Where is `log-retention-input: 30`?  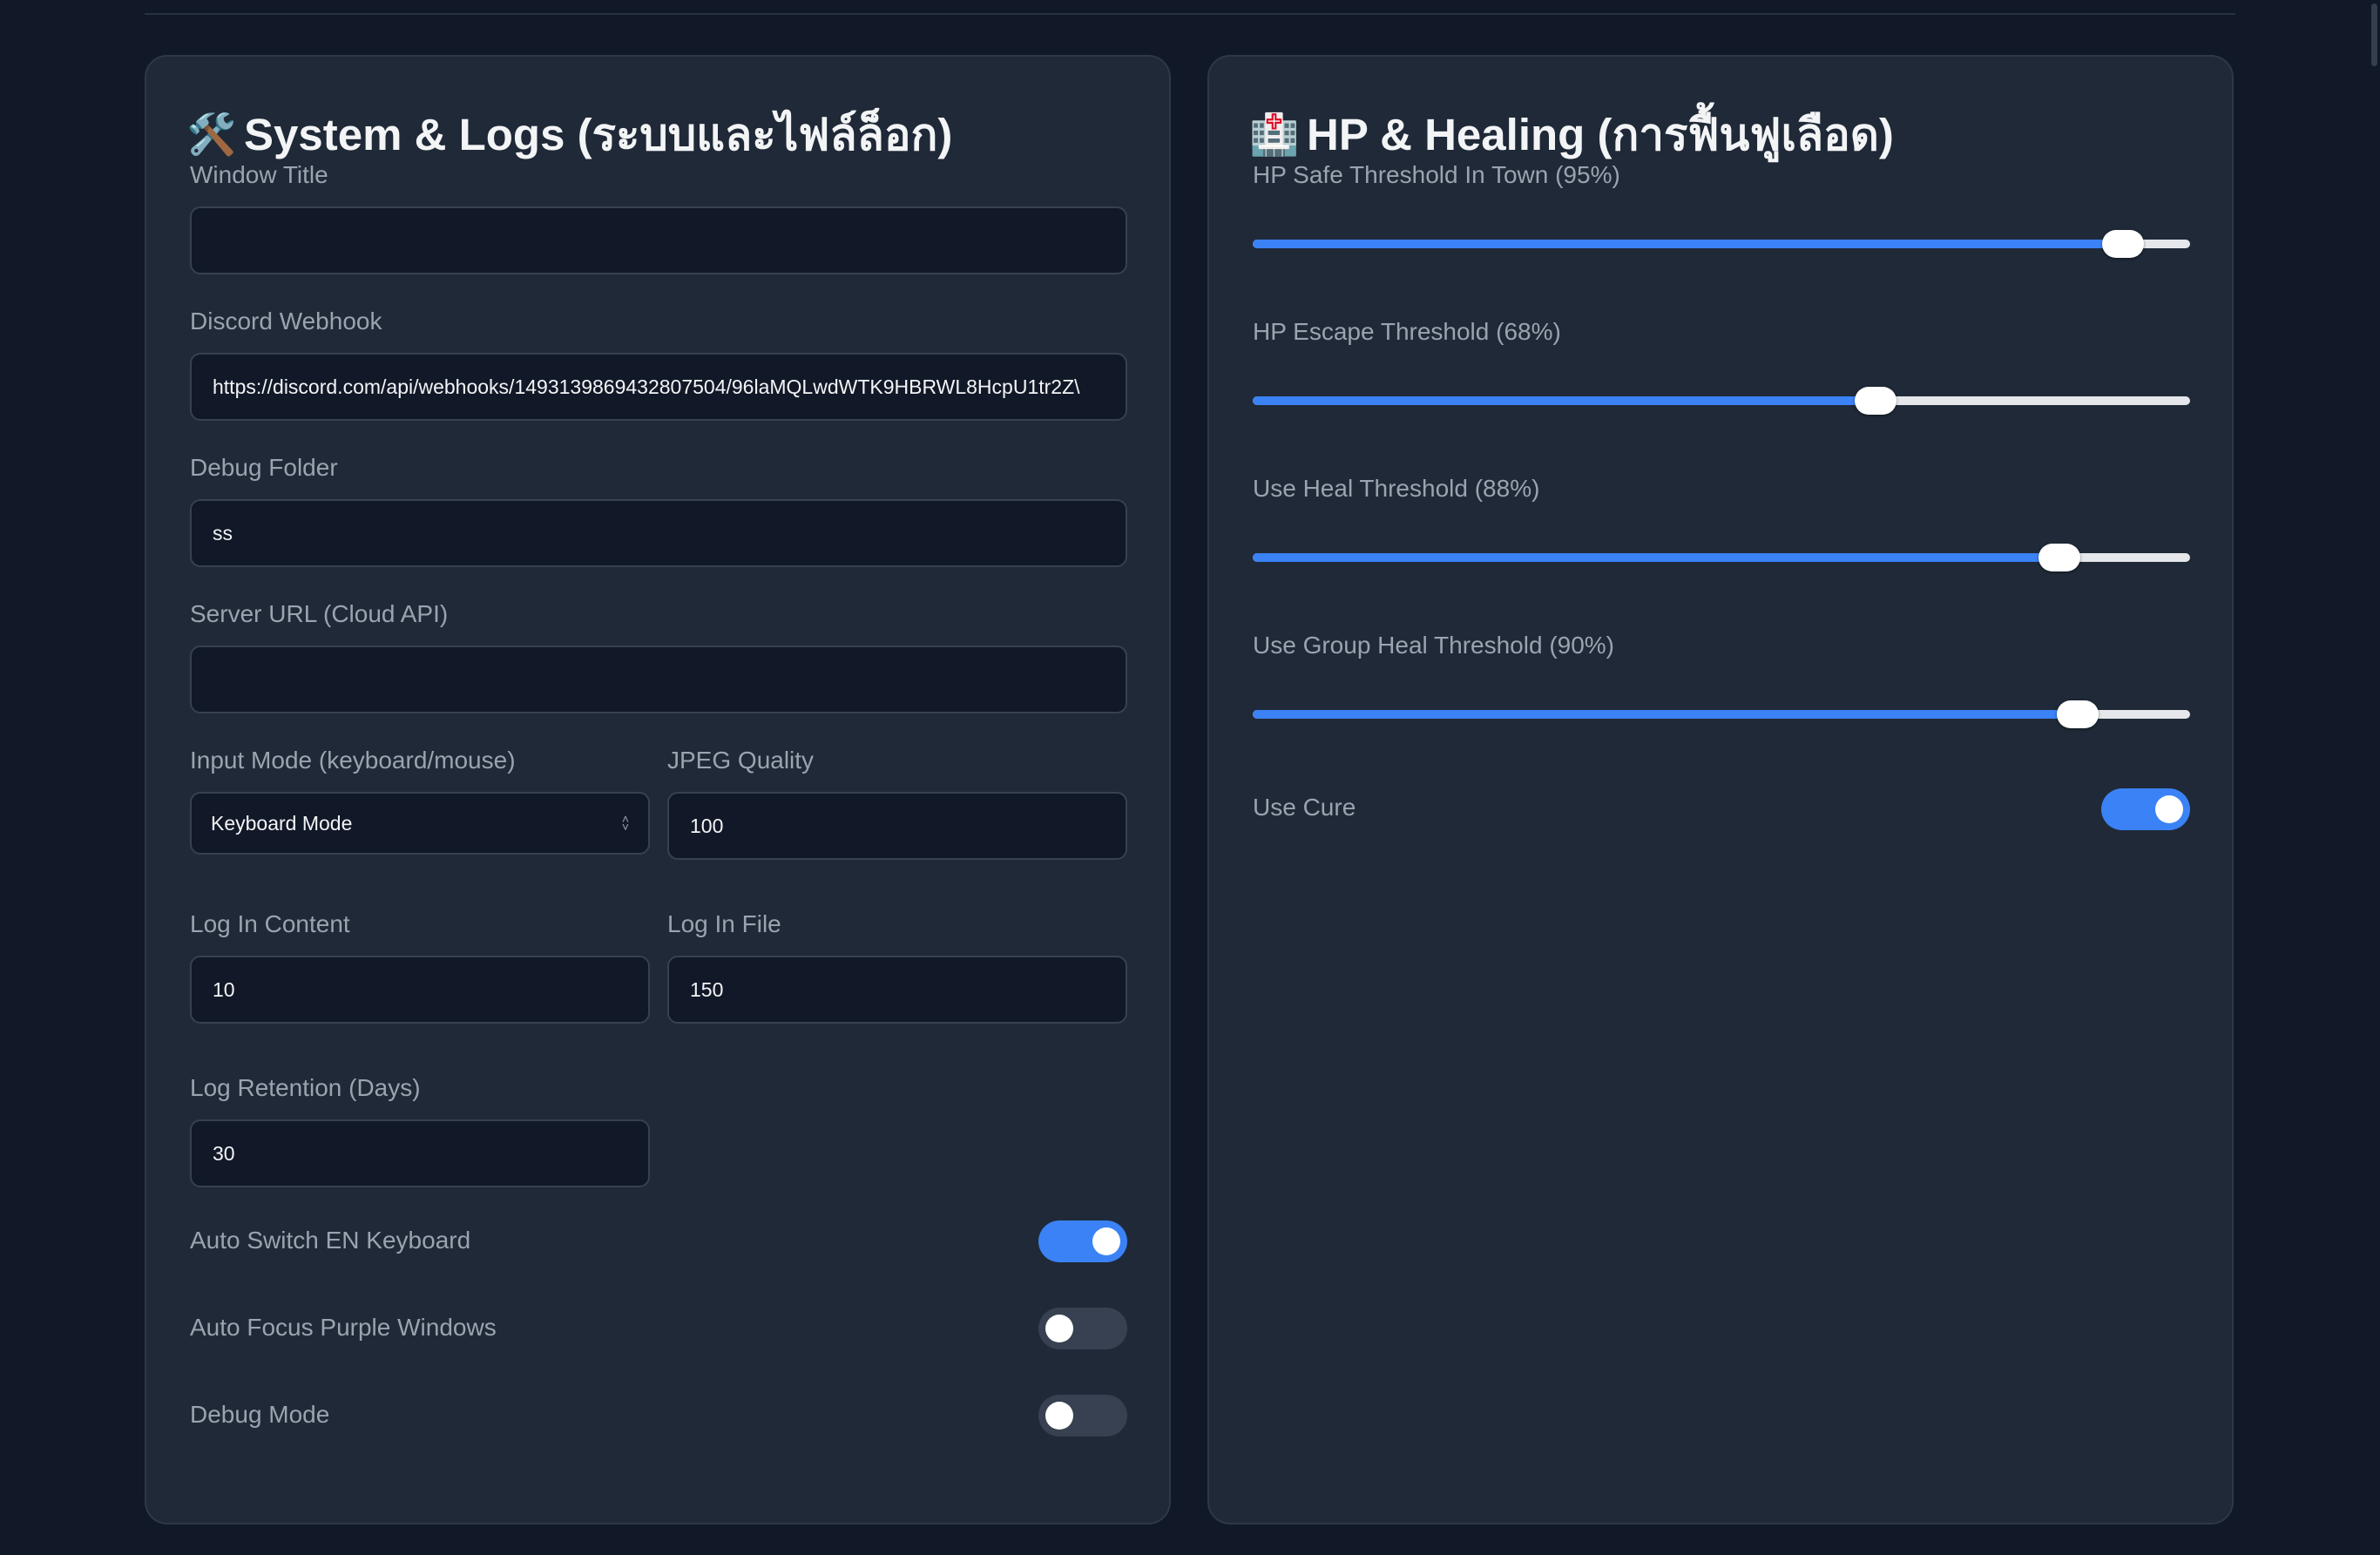 log-retention-input: 30 is located at coordinates (420, 1153).